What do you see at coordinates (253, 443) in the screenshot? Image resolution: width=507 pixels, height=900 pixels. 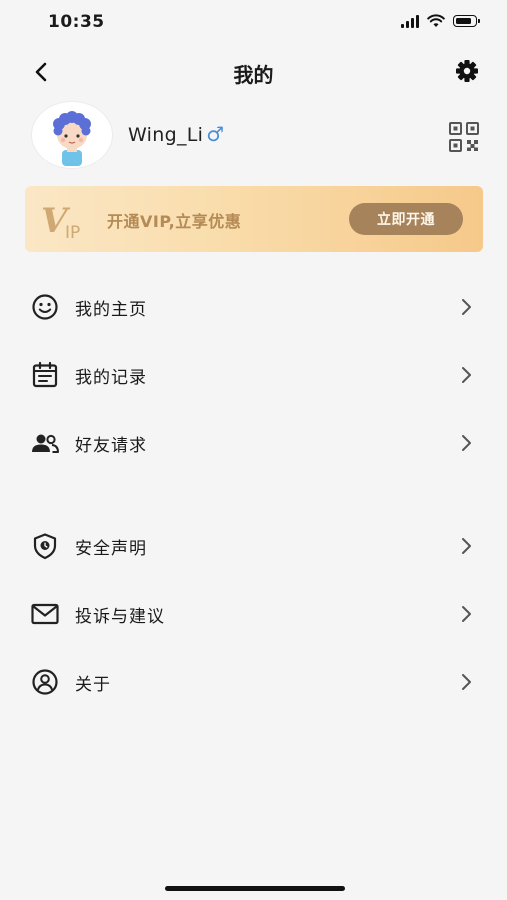 I see `menu-item-friend-requests: 好友请求` at bounding box center [253, 443].